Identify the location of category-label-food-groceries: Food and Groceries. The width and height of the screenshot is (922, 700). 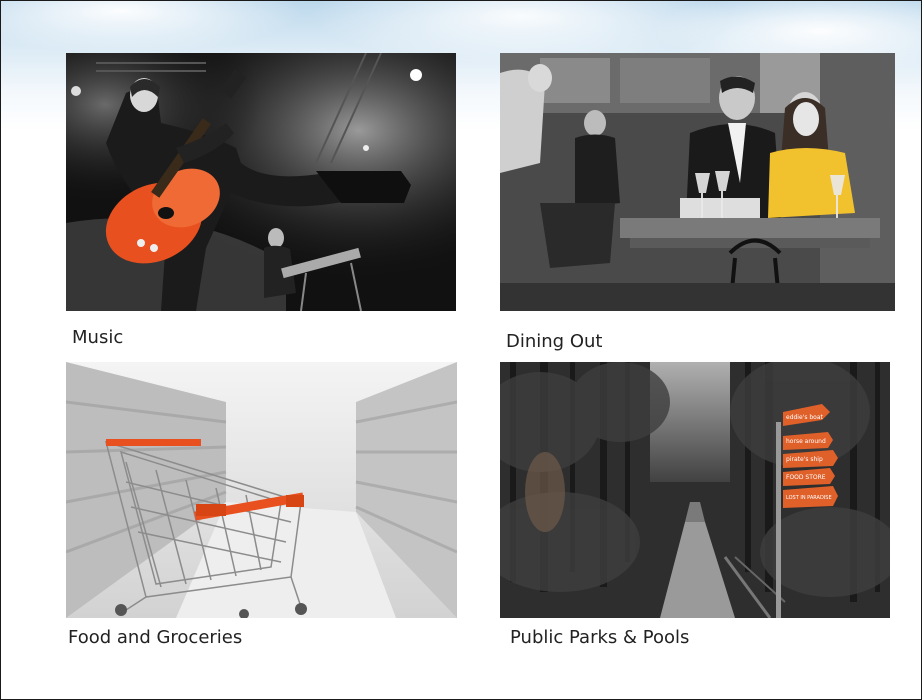
(155, 637).